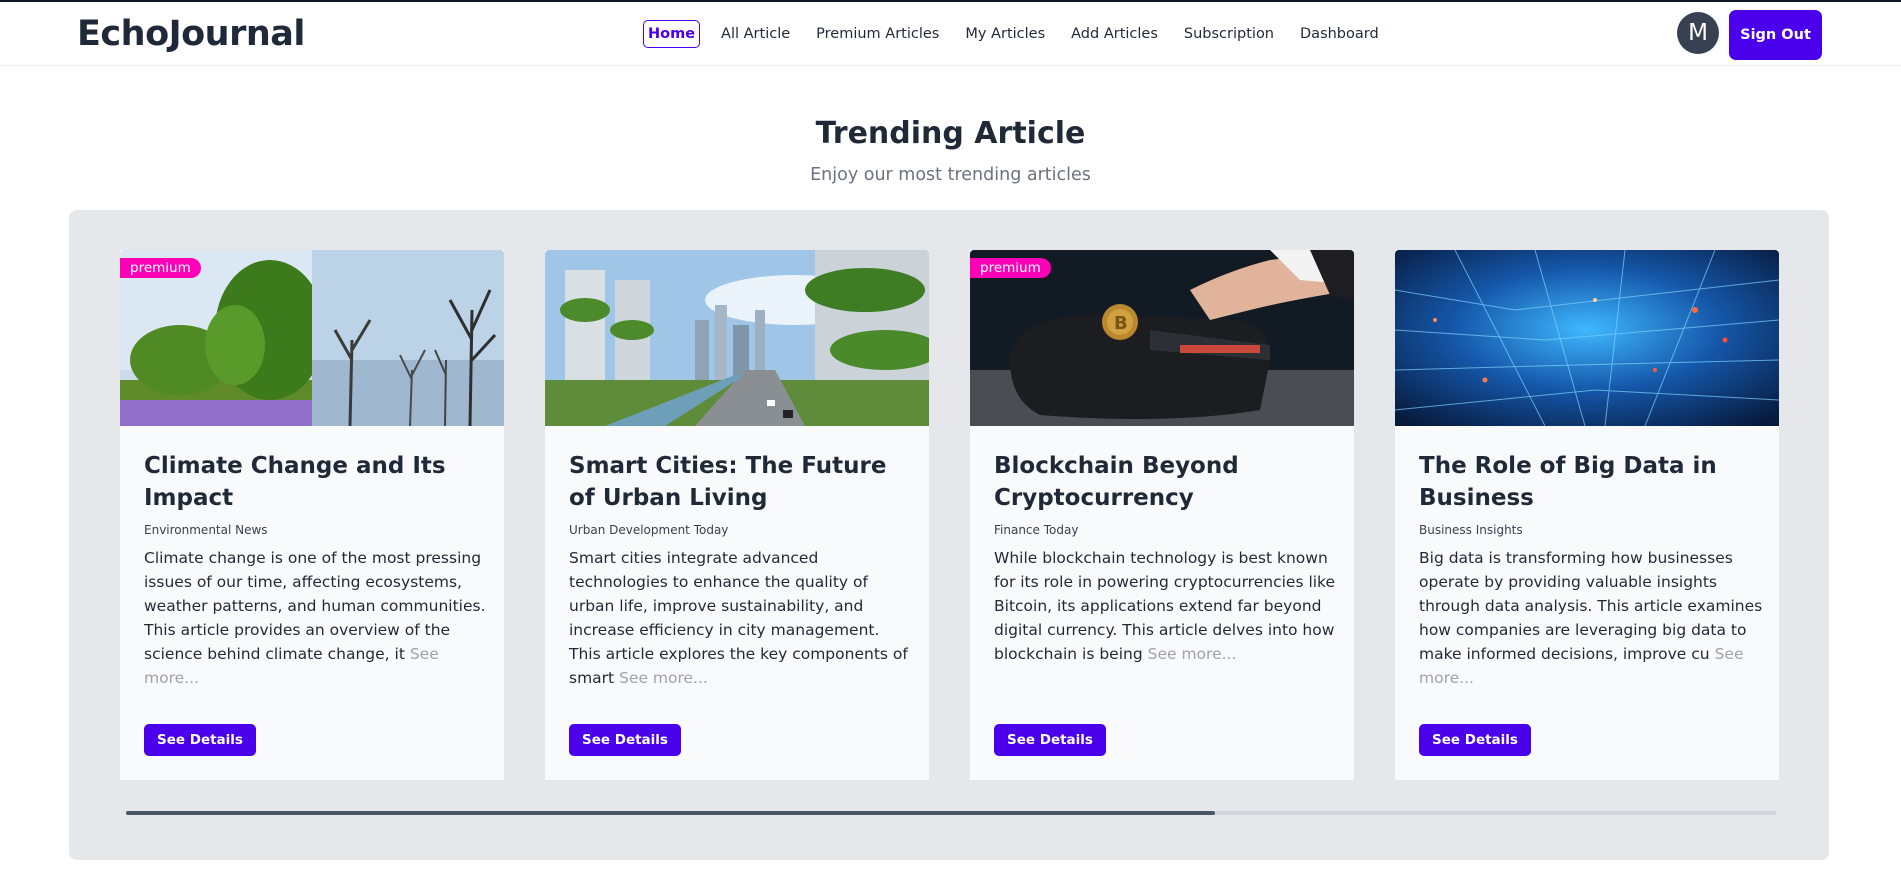 The height and width of the screenshot is (877, 1901). I want to click on site-logo: EchoJournal, so click(191, 34).